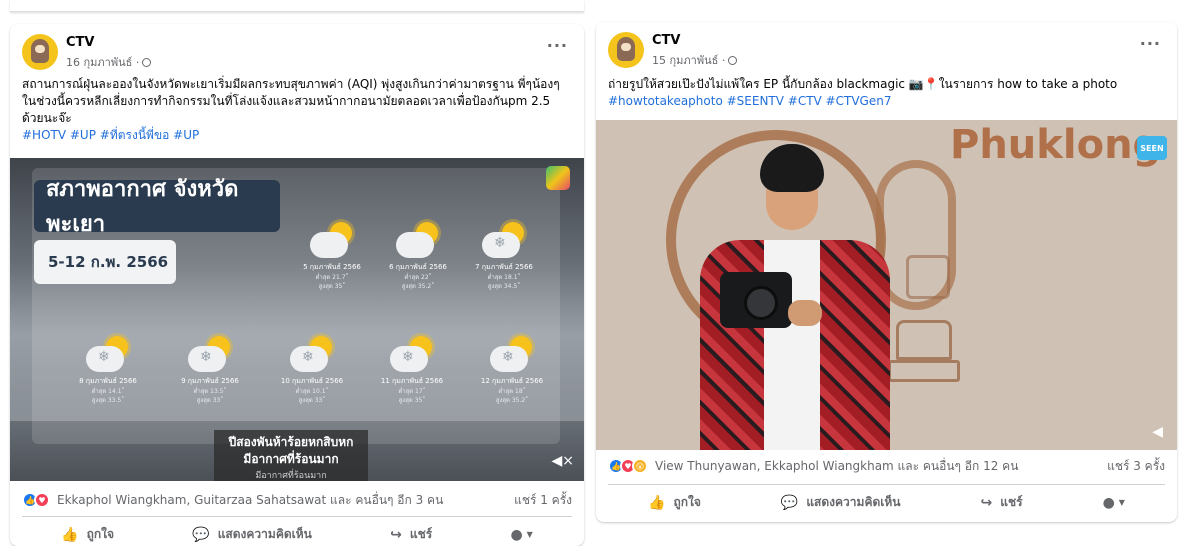 The height and width of the screenshot is (546, 1183). Describe the element at coordinates (297, 6) in the screenshot. I see `previous-post-edge` at that location.